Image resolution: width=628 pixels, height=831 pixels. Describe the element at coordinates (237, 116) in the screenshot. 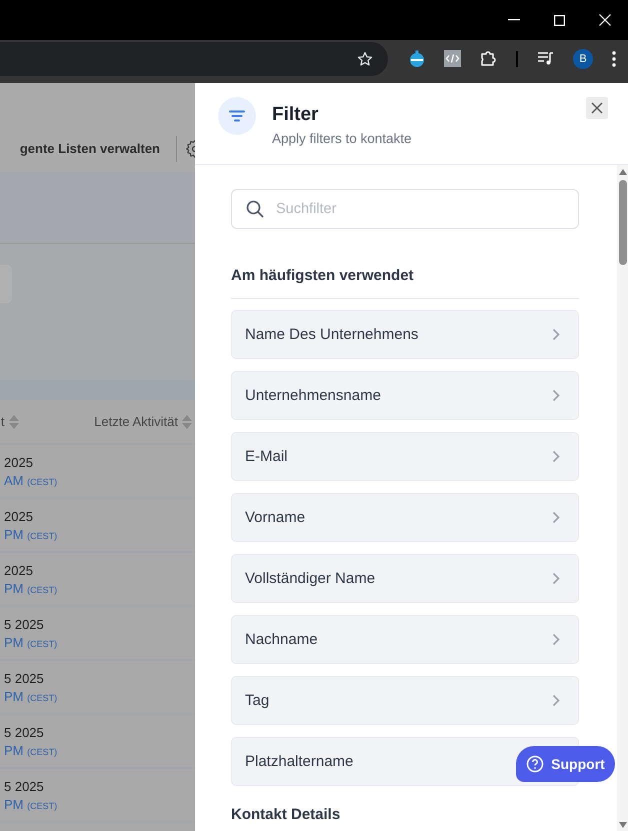

I see `filter-icon` at that location.